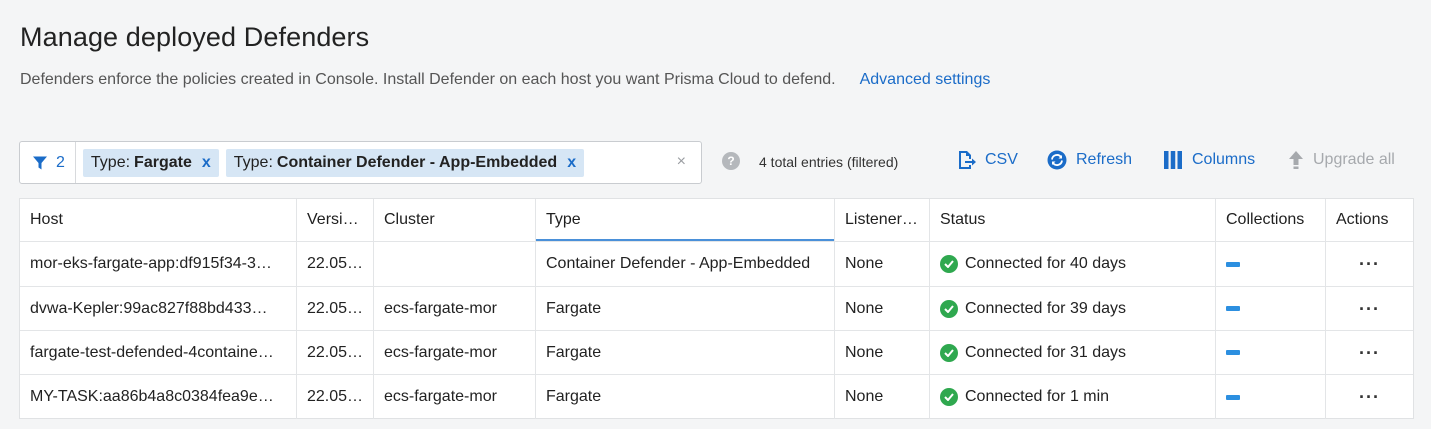 Image resolution: width=1431 pixels, height=429 pixels. Describe the element at coordinates (163, 162) in the screenshot. I see `chip-value: Fargate` at that location.